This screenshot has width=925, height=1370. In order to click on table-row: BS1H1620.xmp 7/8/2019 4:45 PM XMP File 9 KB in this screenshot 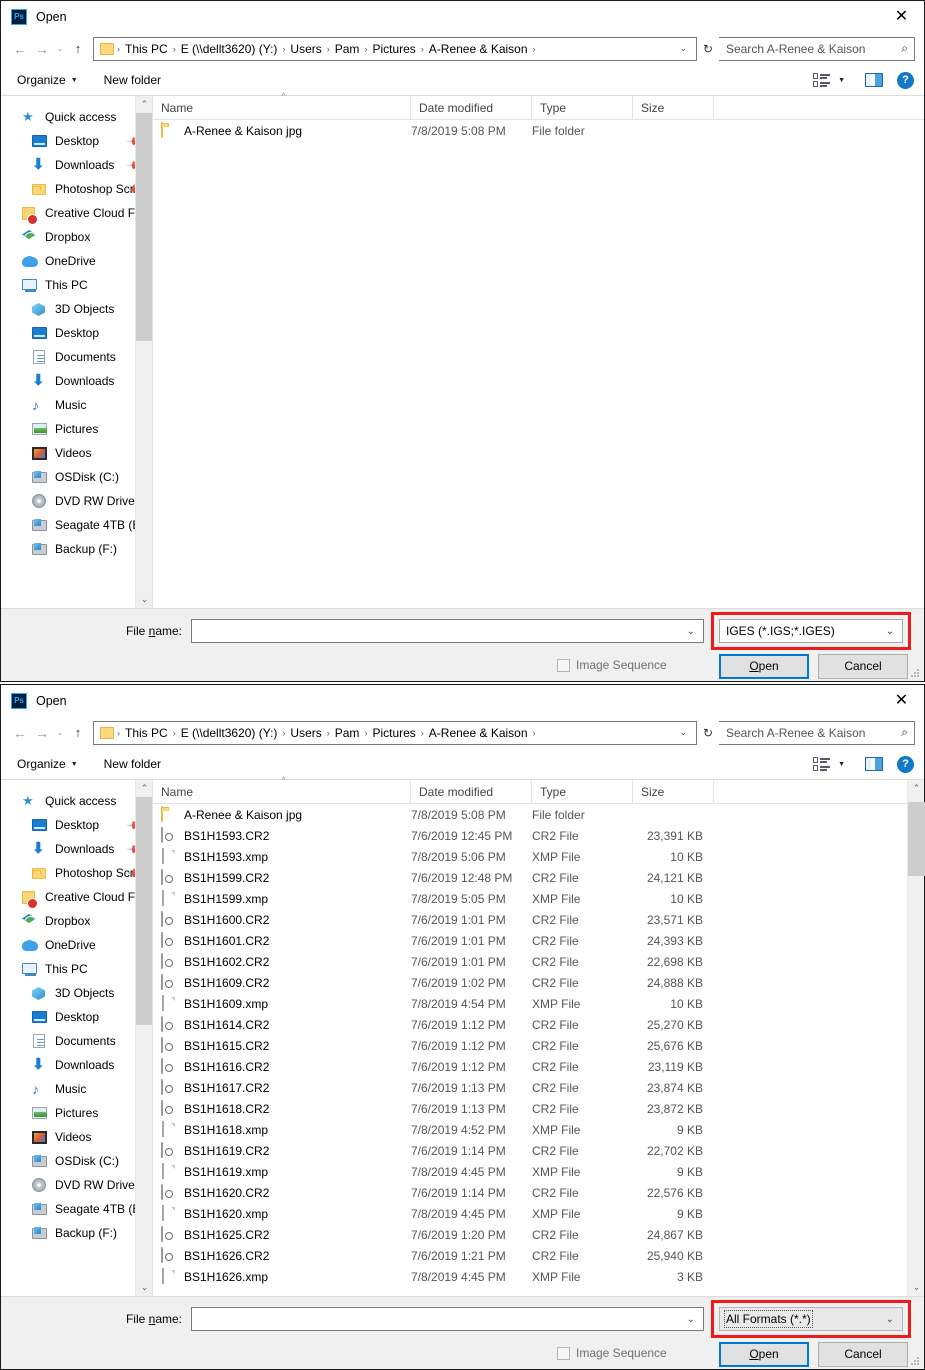, I will do `click(538, 1213)`.